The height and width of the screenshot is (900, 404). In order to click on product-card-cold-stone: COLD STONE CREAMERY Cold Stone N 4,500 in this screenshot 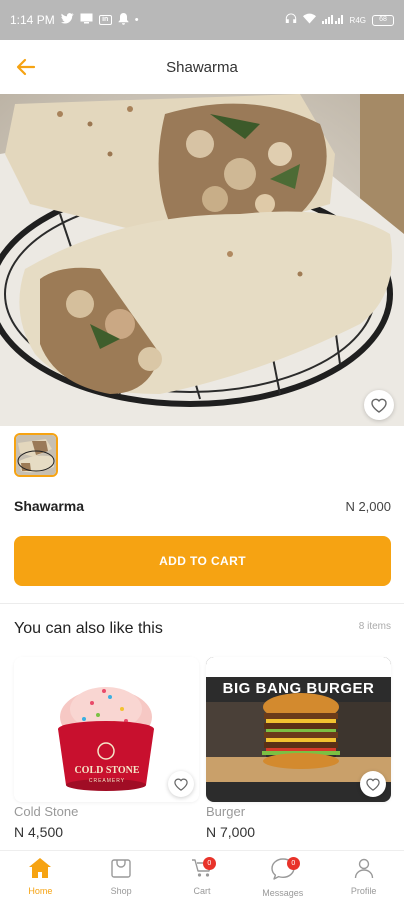, I will do `click(106, 750)`.